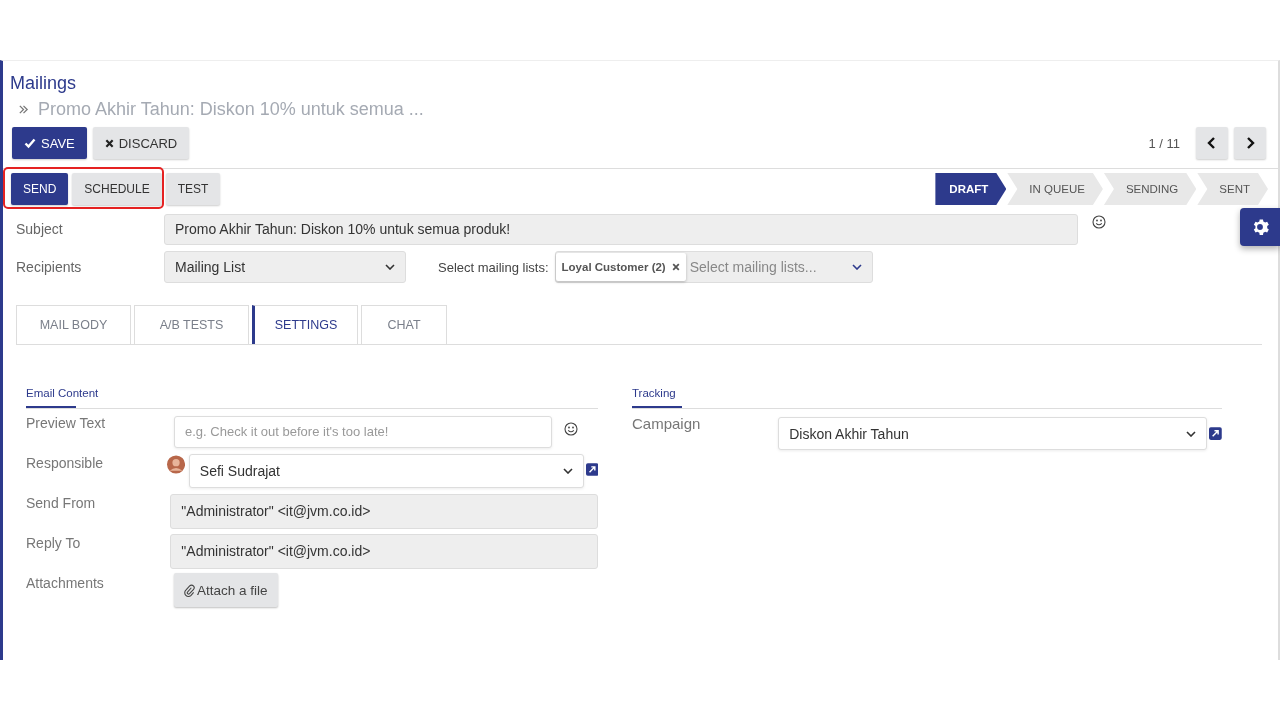 This screenshot has height=720, width=1280. Describe the element at coordinates (49, 143) in the screenshot. I see `action-button: SAVE` at that location.